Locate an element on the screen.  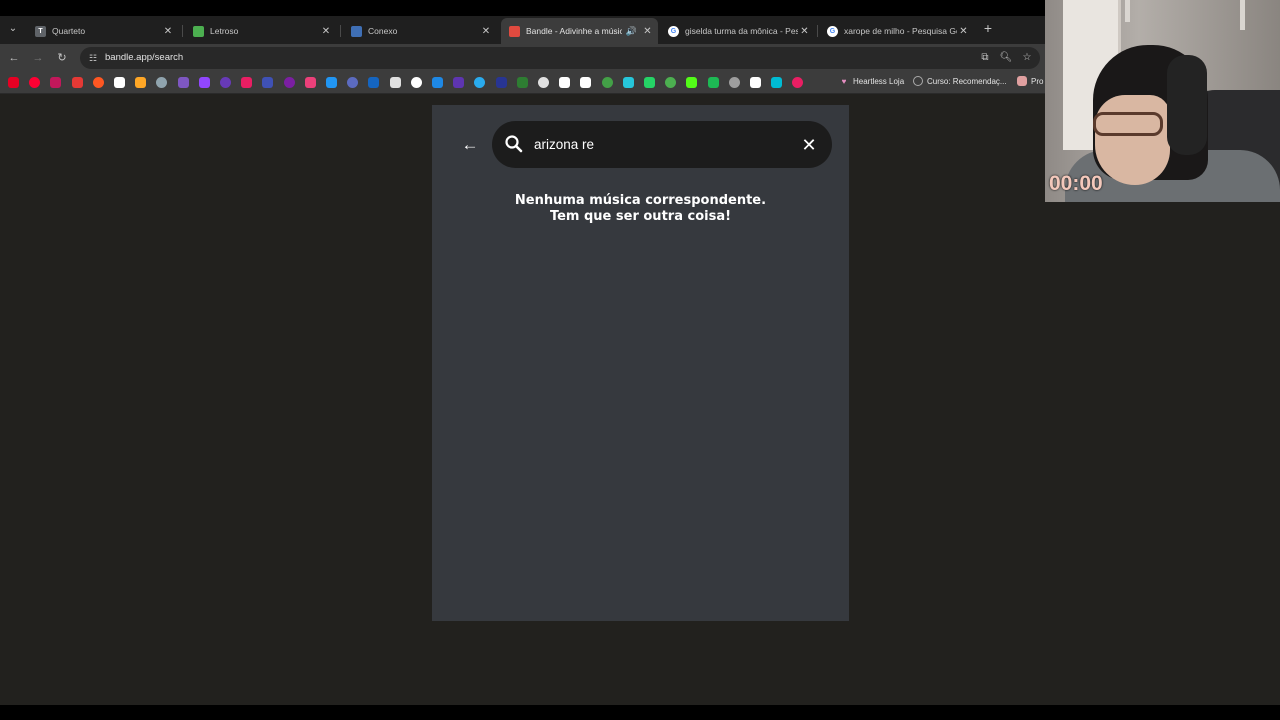
bookmark-pro: Pro is located at coordinates (1030, 81).